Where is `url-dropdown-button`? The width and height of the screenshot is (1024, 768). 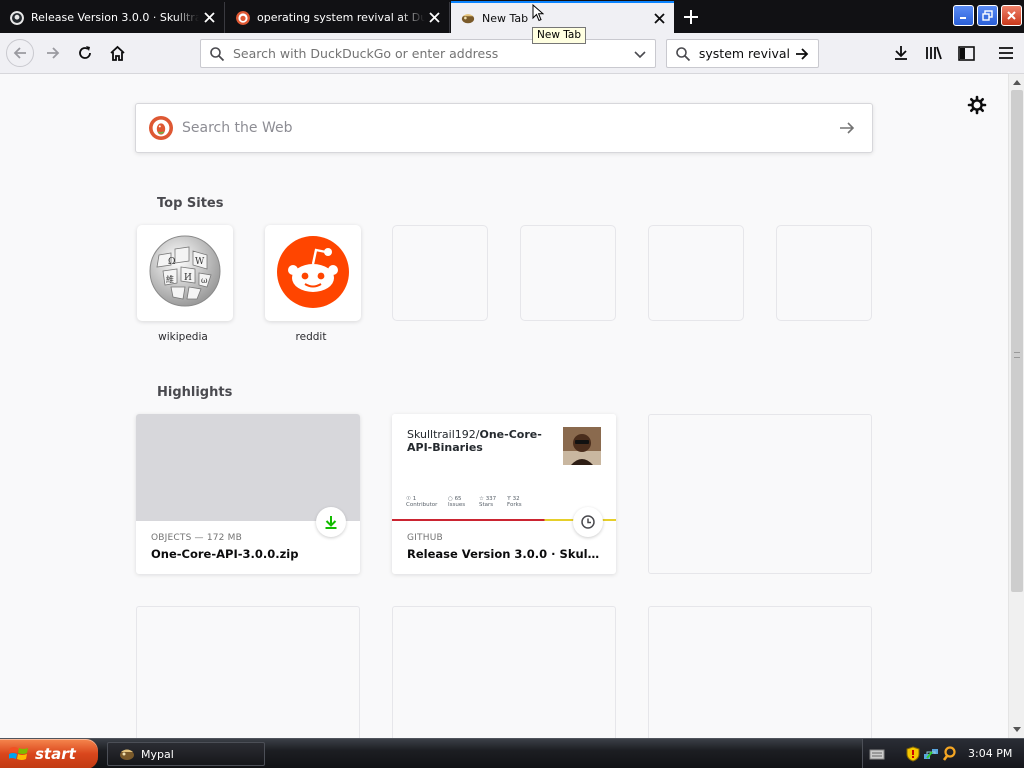
url-dropdown-button is located at coordinates (640, 54).